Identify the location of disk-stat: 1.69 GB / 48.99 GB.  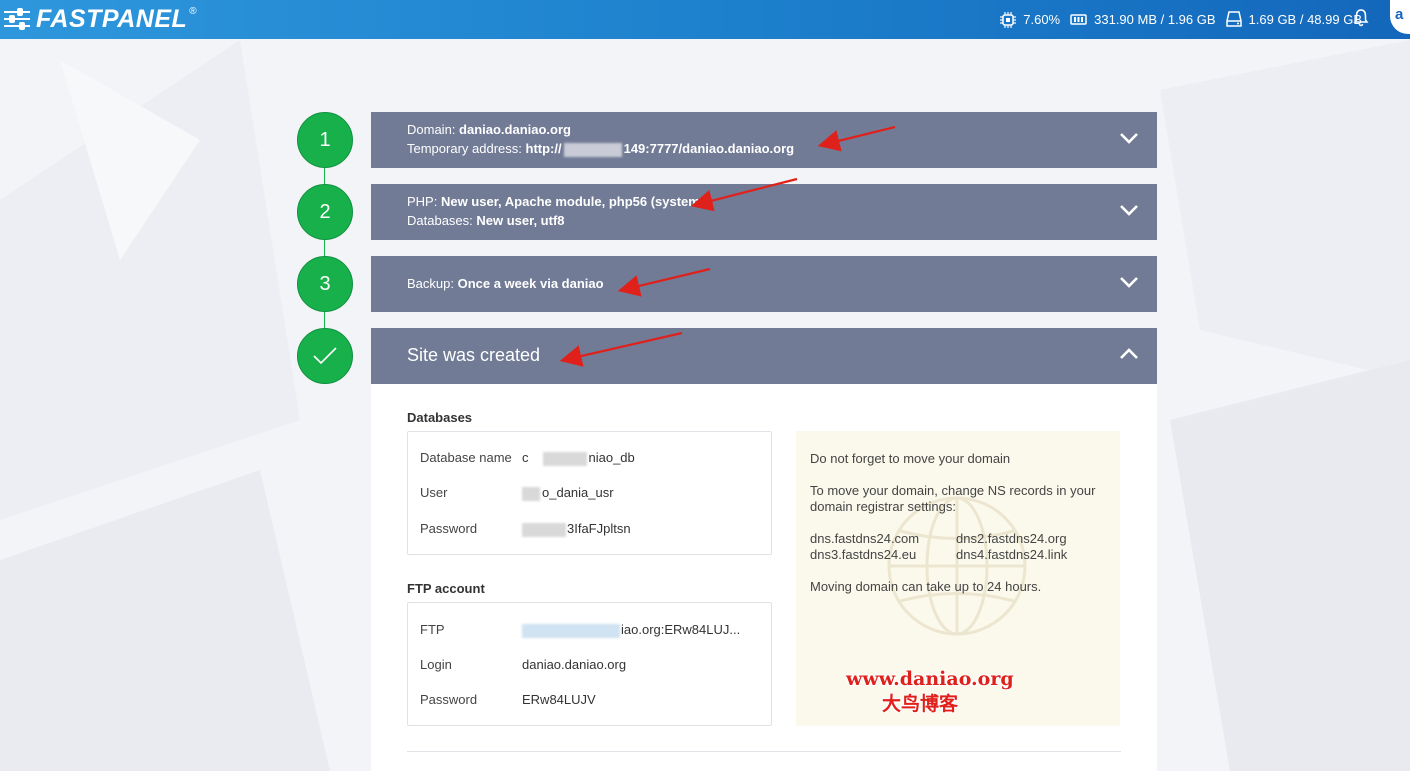
(1293, 19).